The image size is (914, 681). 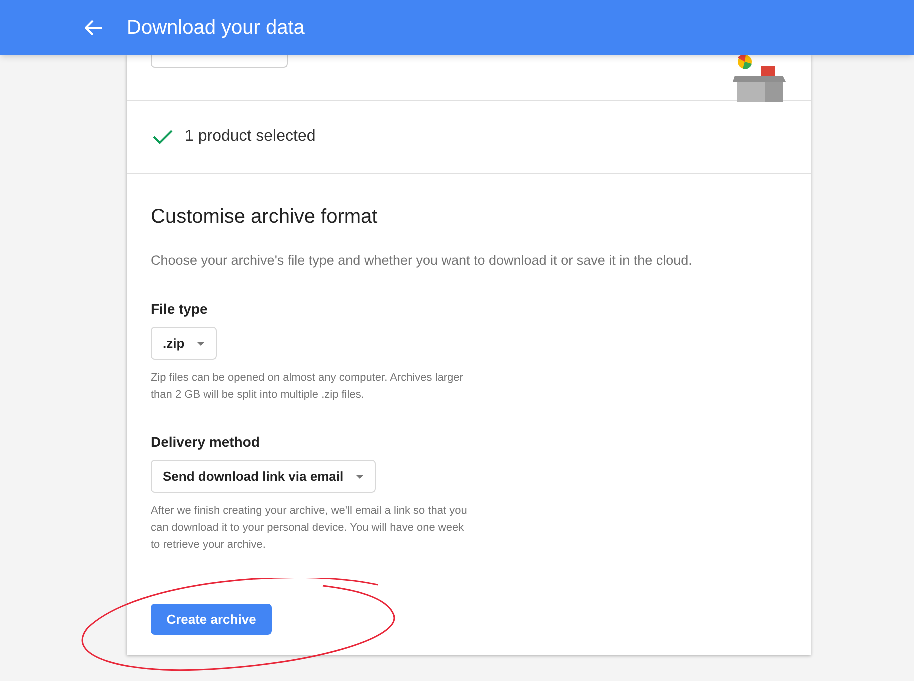 I want to click on dropdown: Send download link via email, so click(x=263, y=477).